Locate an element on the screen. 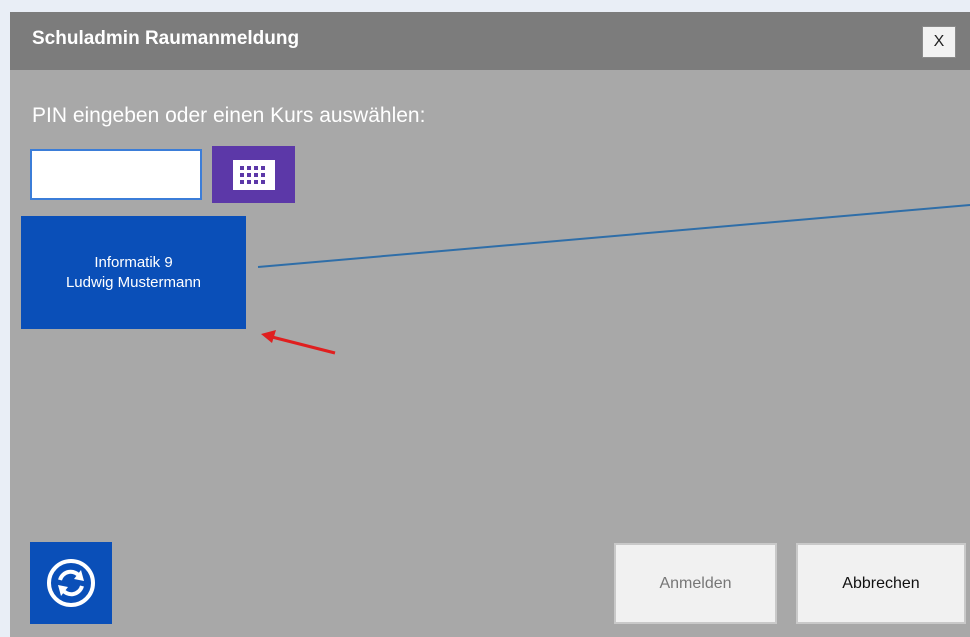 The height and width of the screenshot is (637, 970). annotation-arrow is located at coordinates (298, 342).